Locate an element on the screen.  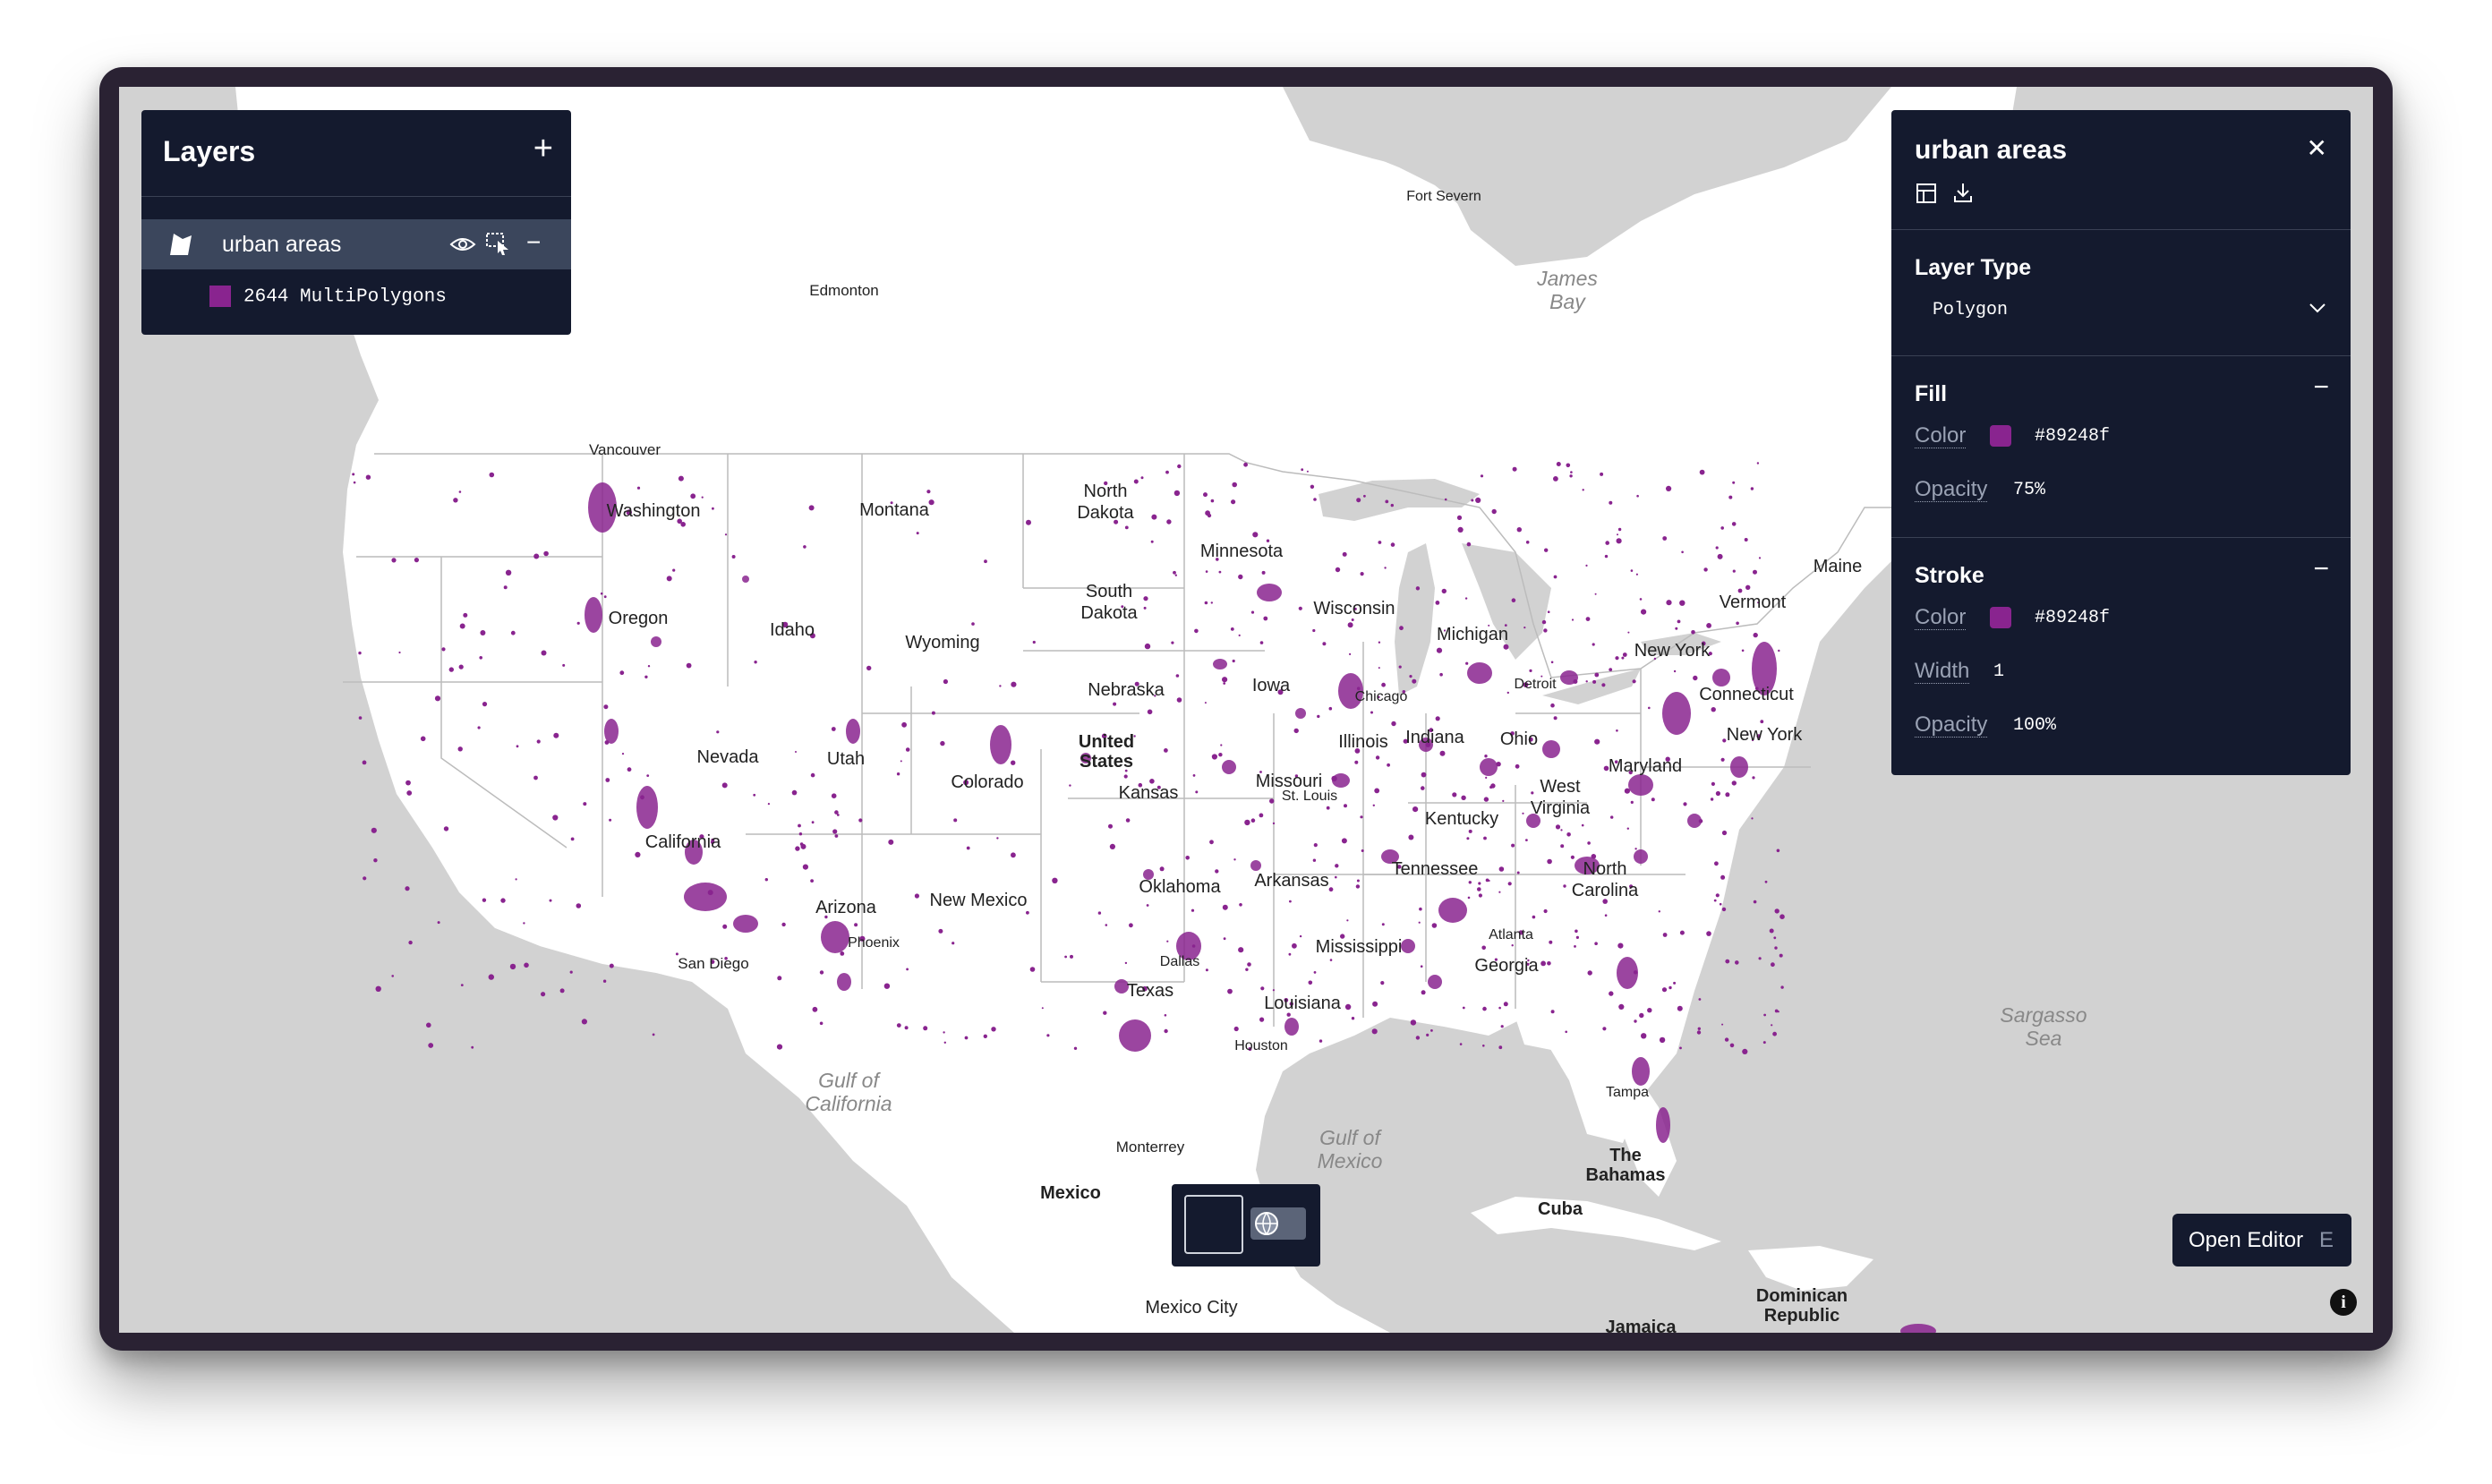
close-icon: ✕ is located at coordinates (2317, 148).